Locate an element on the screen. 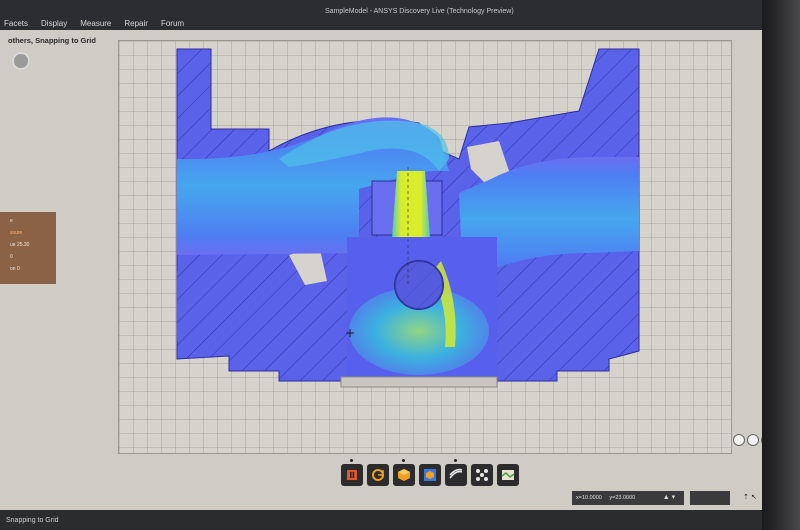  status-bar: Snapping to Grid is located at coordinates (381, 520).